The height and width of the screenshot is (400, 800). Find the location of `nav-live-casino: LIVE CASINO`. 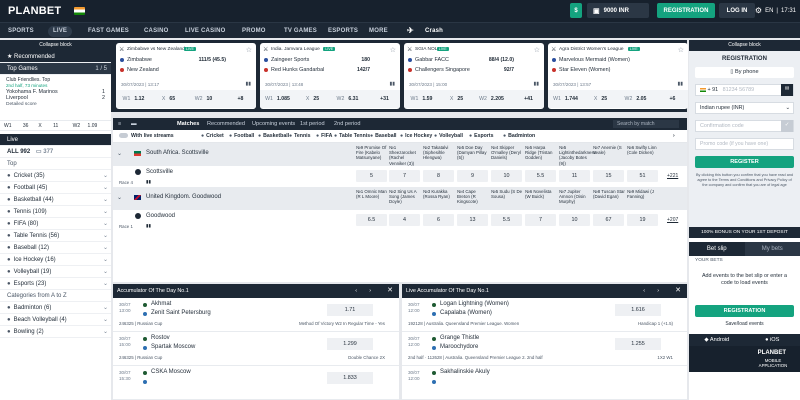

nav-live-casino: LIVE CASINO is located at coordinates (205, 31).